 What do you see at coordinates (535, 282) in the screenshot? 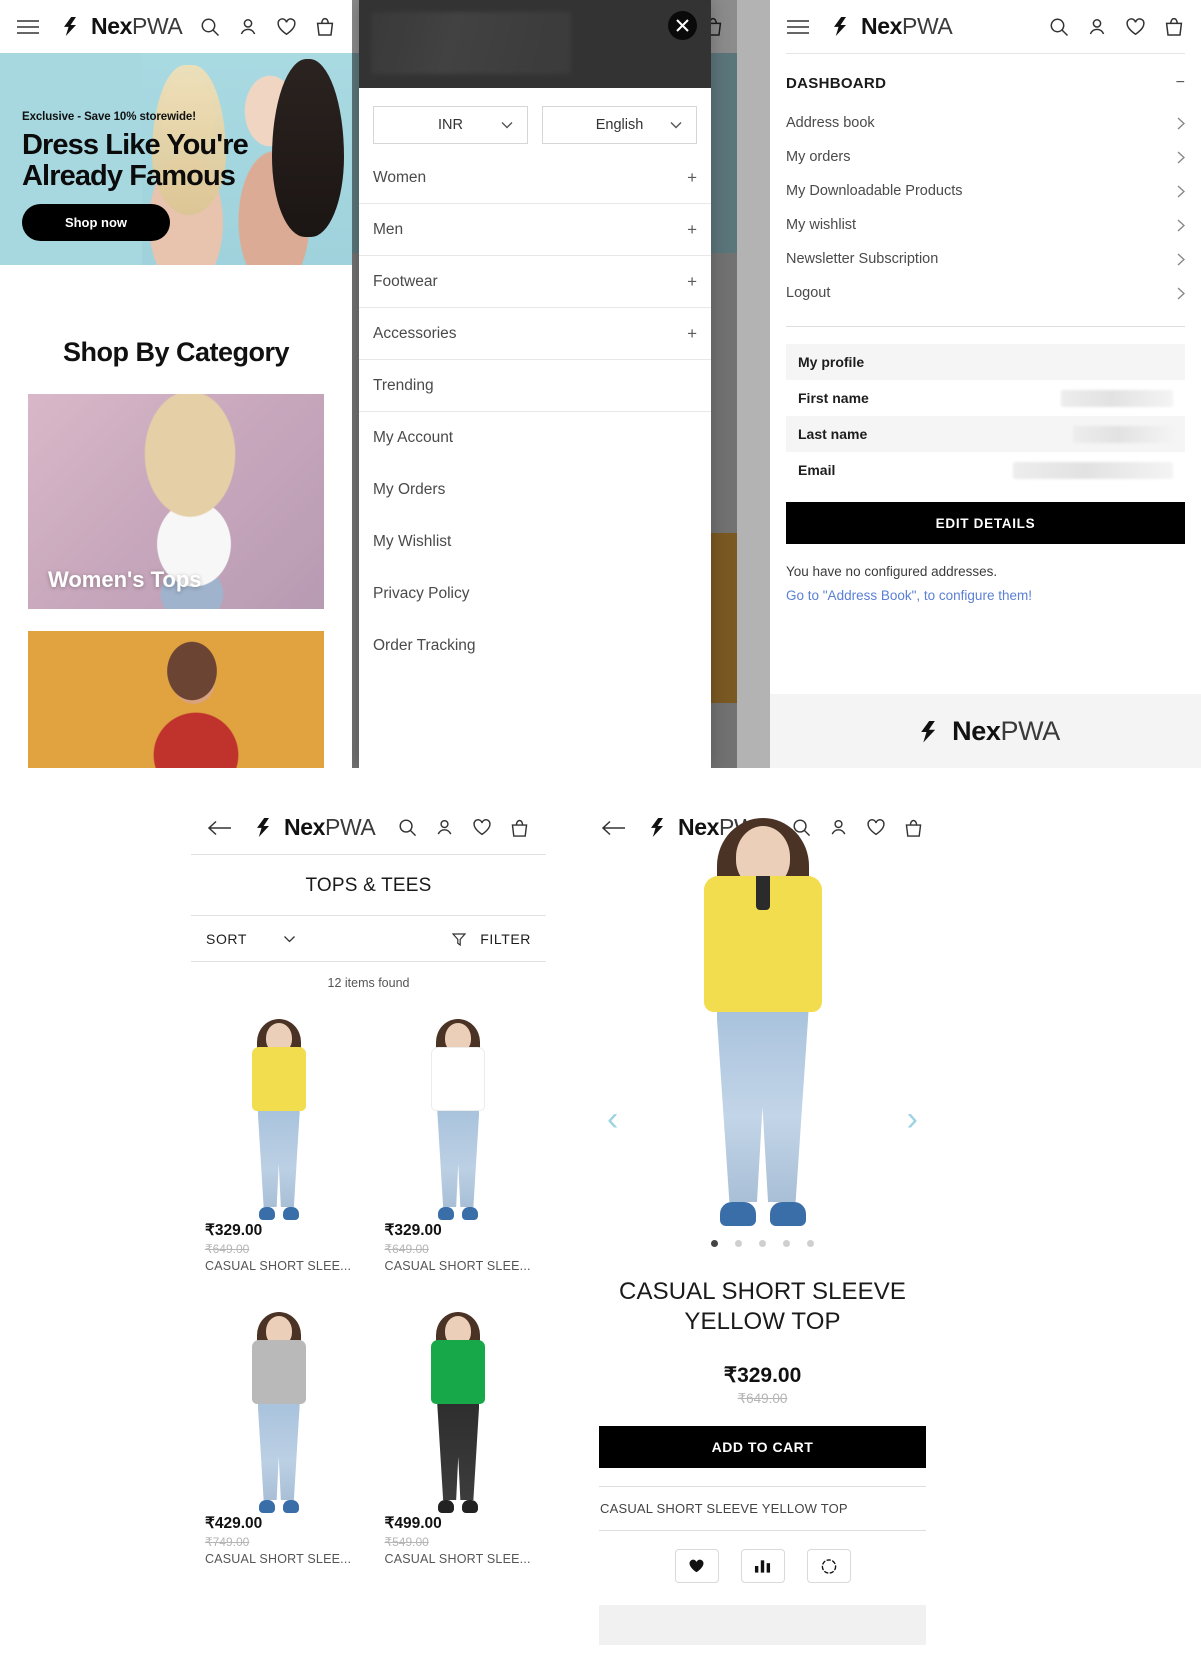
I see `drawer-item-footwear: Footwear +` at bounding box center [535, 282].